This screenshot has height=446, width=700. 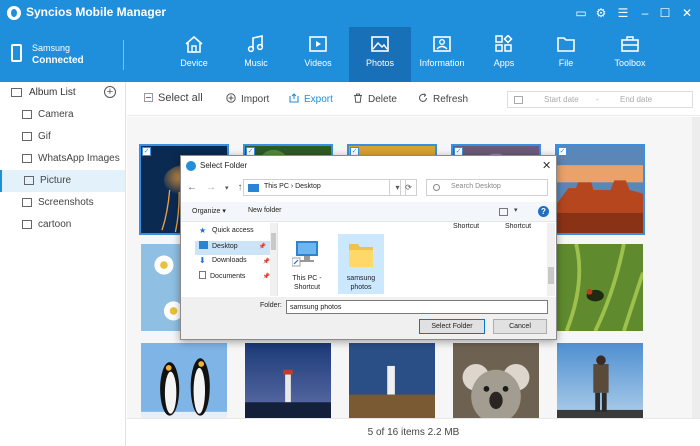 I want to click on folder-label: Folder:, so click(x=271, y=305).